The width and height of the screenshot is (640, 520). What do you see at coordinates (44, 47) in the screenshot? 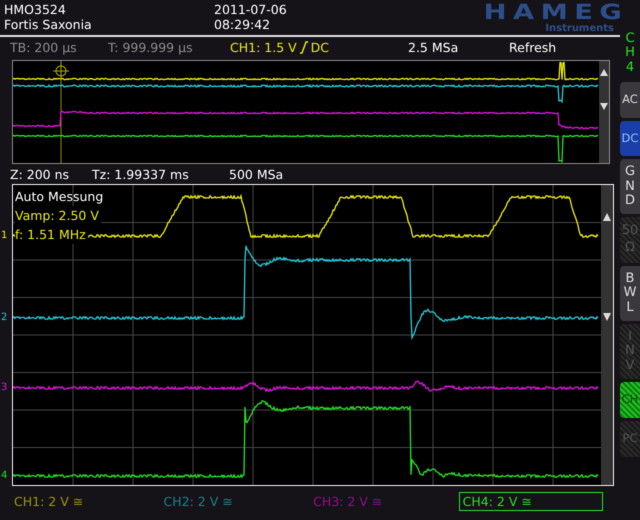
I see `timebase-readout: TB: 200 µs` at bounding box center [44, 47].